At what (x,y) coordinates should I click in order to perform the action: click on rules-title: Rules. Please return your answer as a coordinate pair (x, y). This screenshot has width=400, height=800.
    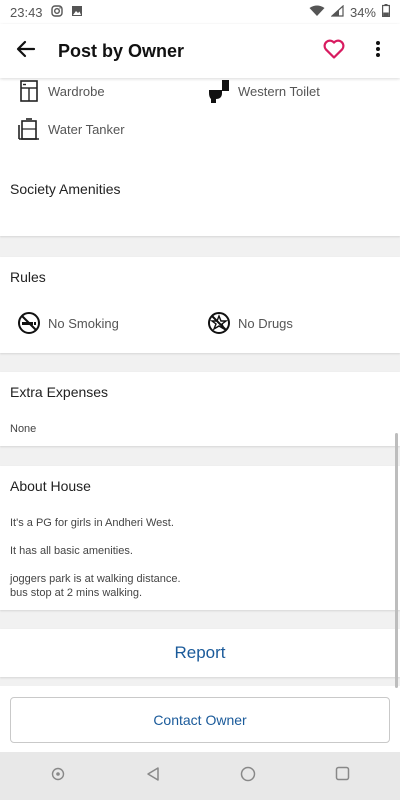
    Looking at the image, I should click on (28, 277).